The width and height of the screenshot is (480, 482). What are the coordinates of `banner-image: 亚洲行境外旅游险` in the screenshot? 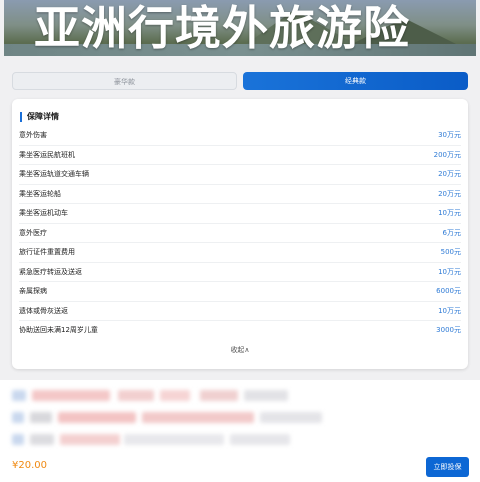 It's located at (240, 28).